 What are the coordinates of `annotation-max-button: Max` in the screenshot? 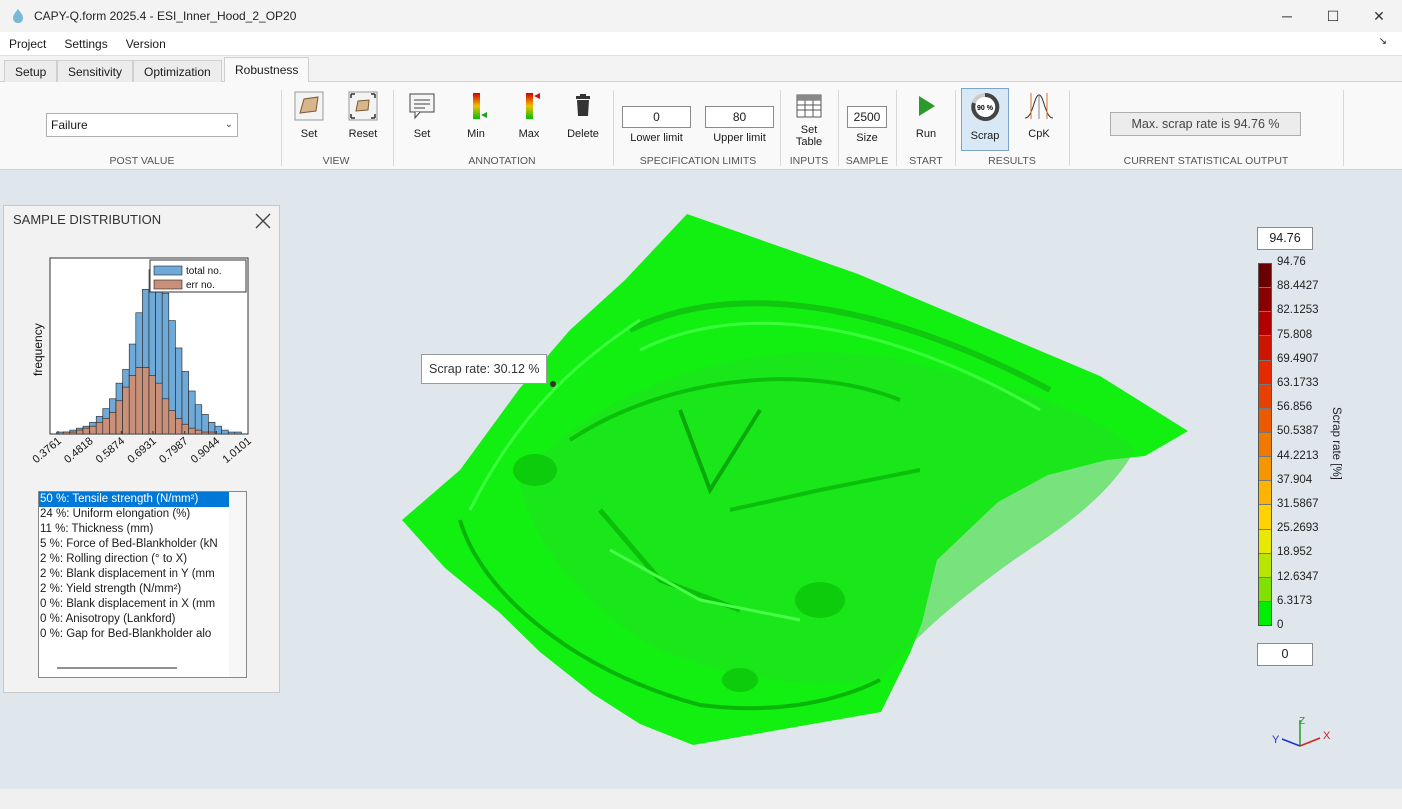 It's located at (529, 115).